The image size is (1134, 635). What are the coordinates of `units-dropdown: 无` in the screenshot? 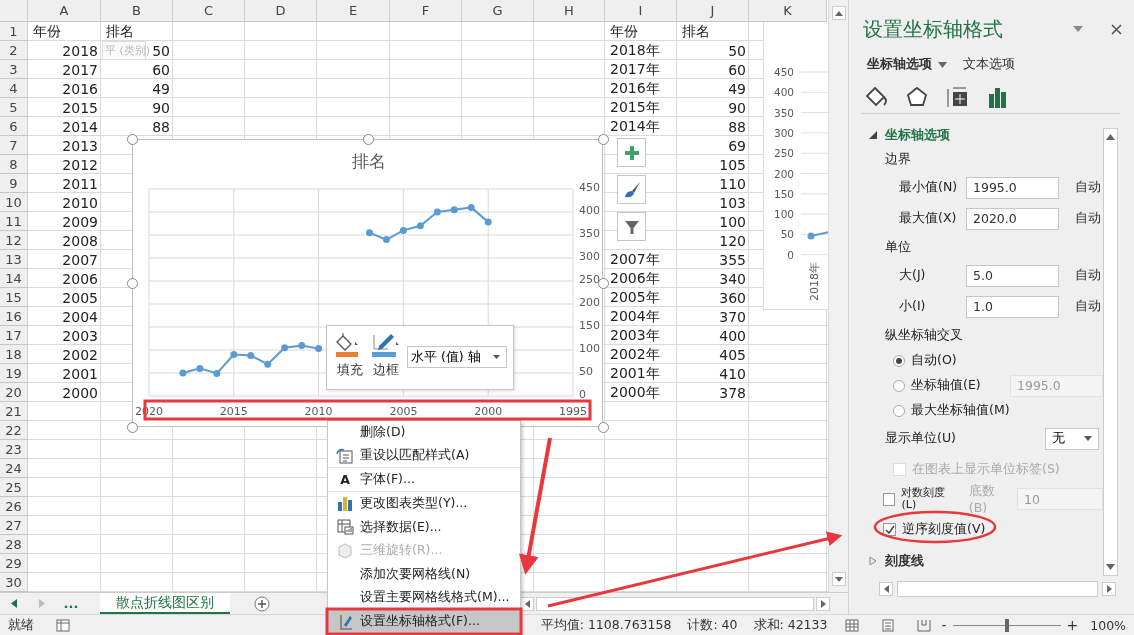 It's located at (1072, 438).